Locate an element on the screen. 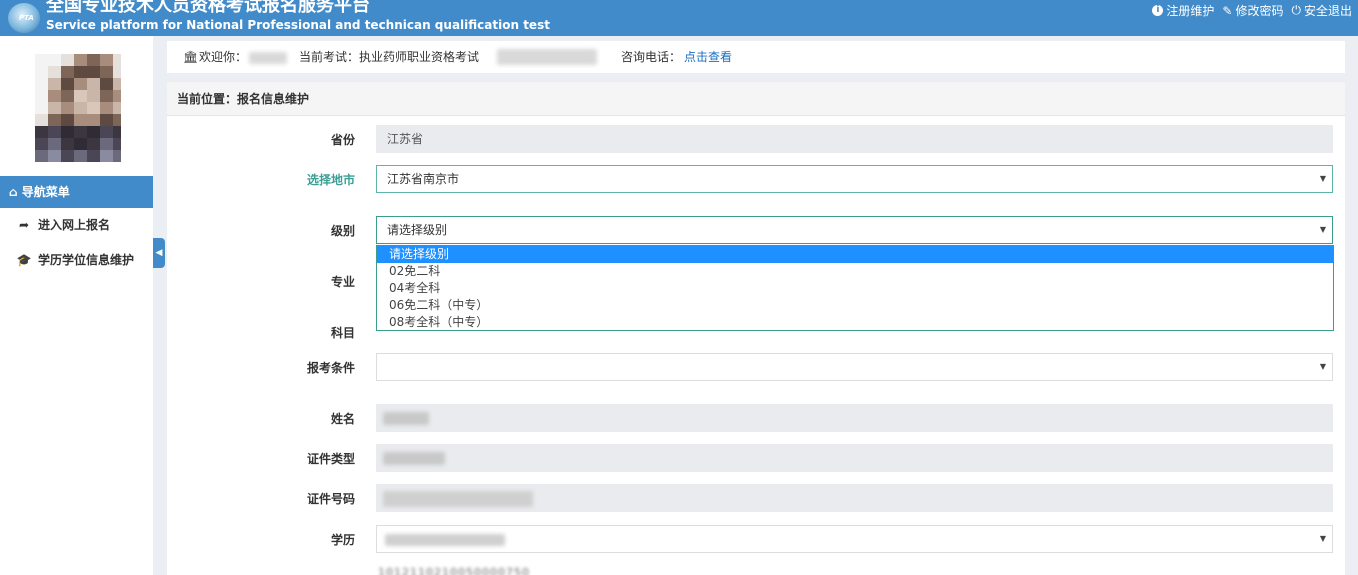 This screenshot has width=1358, height=575. share-arrow-icon: ➦ is located at coordinates (24, 225).